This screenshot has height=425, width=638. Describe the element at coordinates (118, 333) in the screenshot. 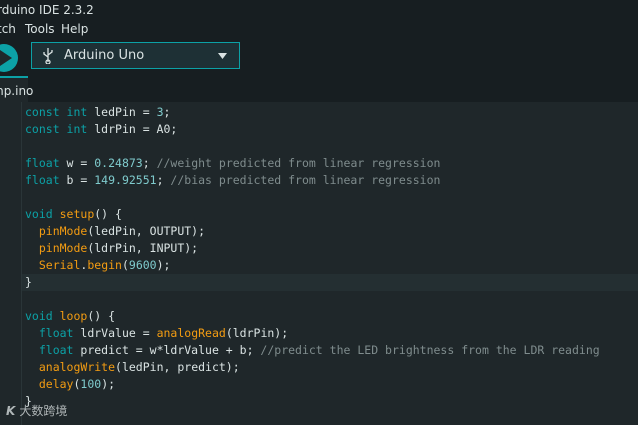

I see `code-token: ldrValue =` at that location.